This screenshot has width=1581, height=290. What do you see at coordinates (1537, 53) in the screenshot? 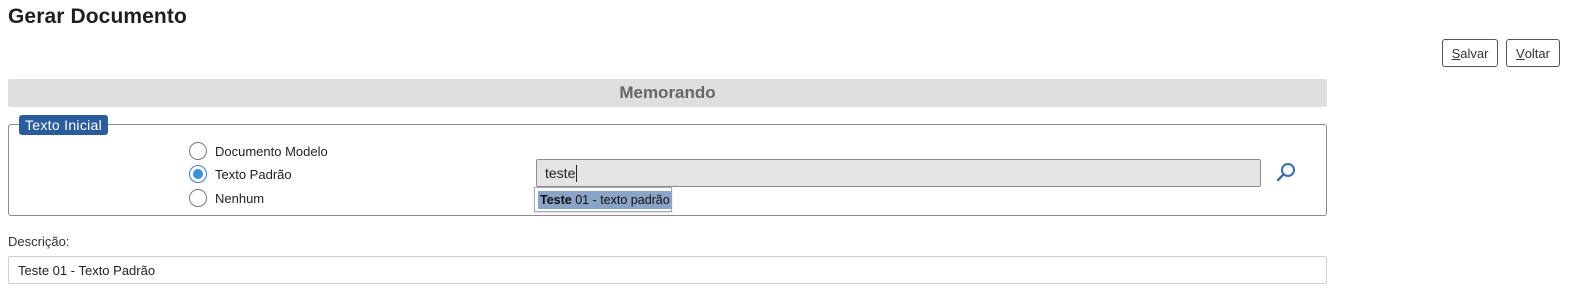
I see `back-label-rest: oltar` at bounding box center [1537, 53].